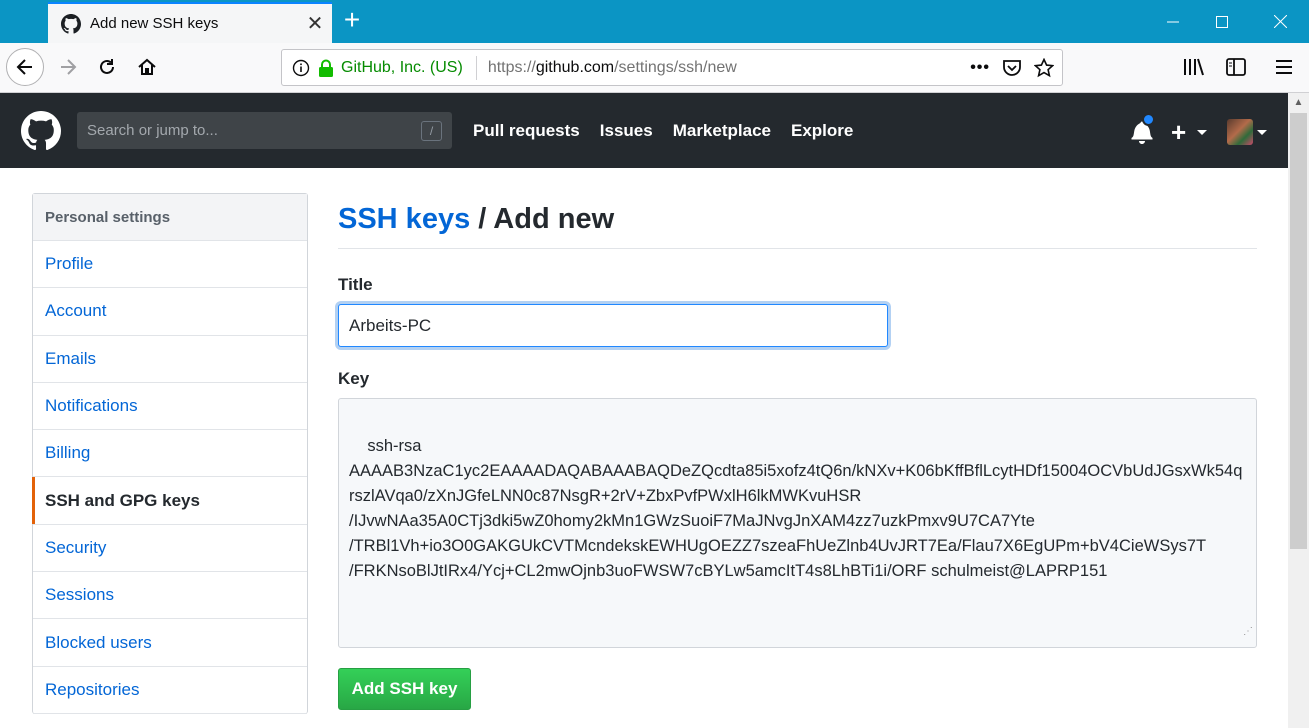  What do you see at coordinates (147, 67) in the screenshot?
I see `home-icon` at bounding box center [147, 67].